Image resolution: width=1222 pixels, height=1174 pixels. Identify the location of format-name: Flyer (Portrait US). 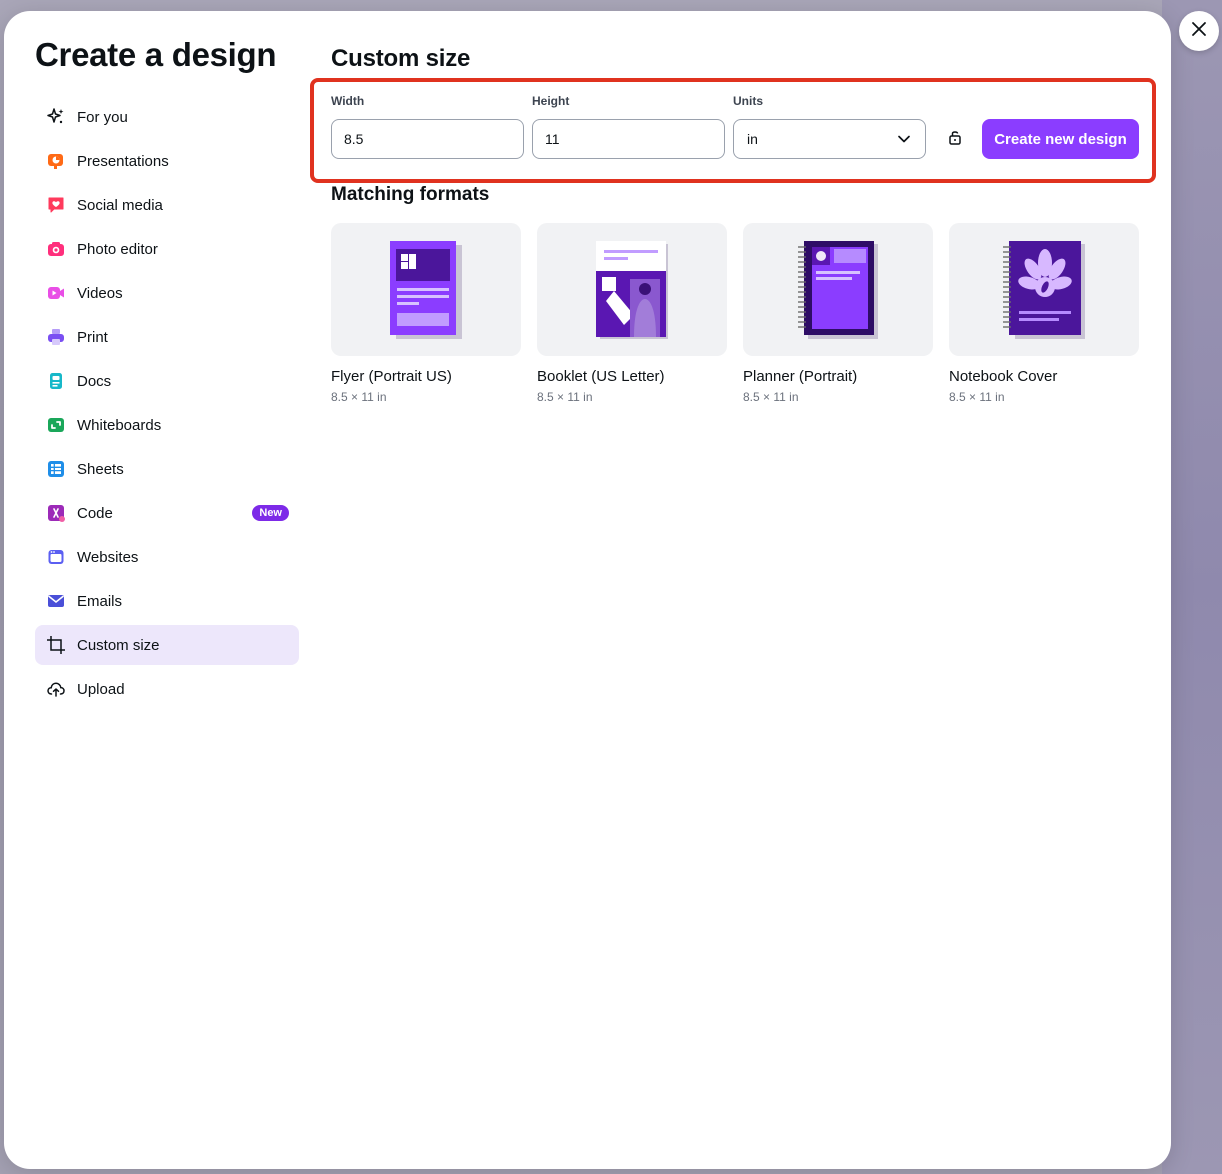
(391, 376).